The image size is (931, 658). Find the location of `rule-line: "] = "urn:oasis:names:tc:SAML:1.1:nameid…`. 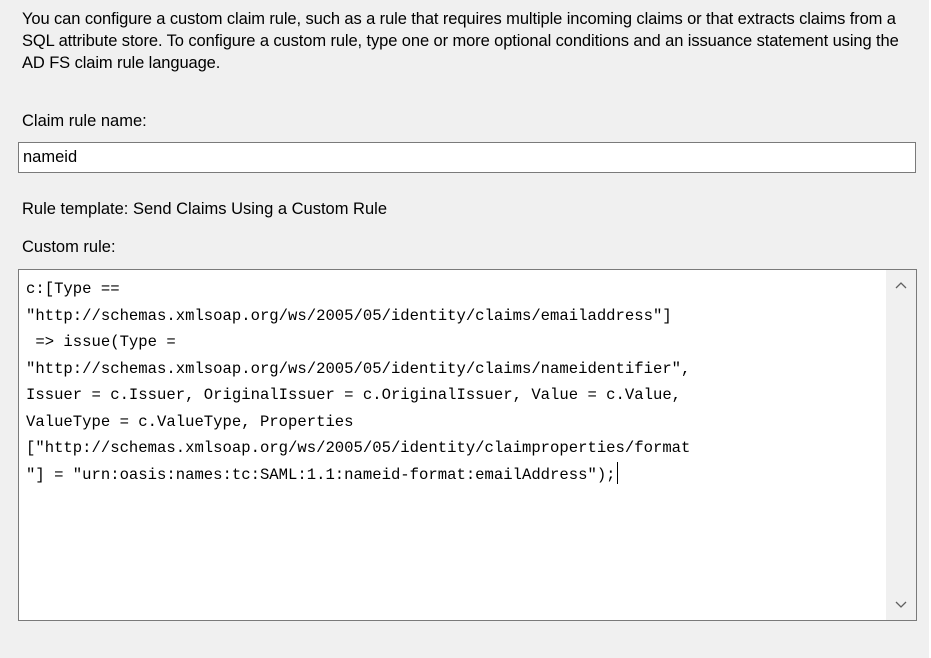

rule-line: "] = "urn:oasis:names:tc:SAML:1.1:nameid… is located at coordinates (321, 474).